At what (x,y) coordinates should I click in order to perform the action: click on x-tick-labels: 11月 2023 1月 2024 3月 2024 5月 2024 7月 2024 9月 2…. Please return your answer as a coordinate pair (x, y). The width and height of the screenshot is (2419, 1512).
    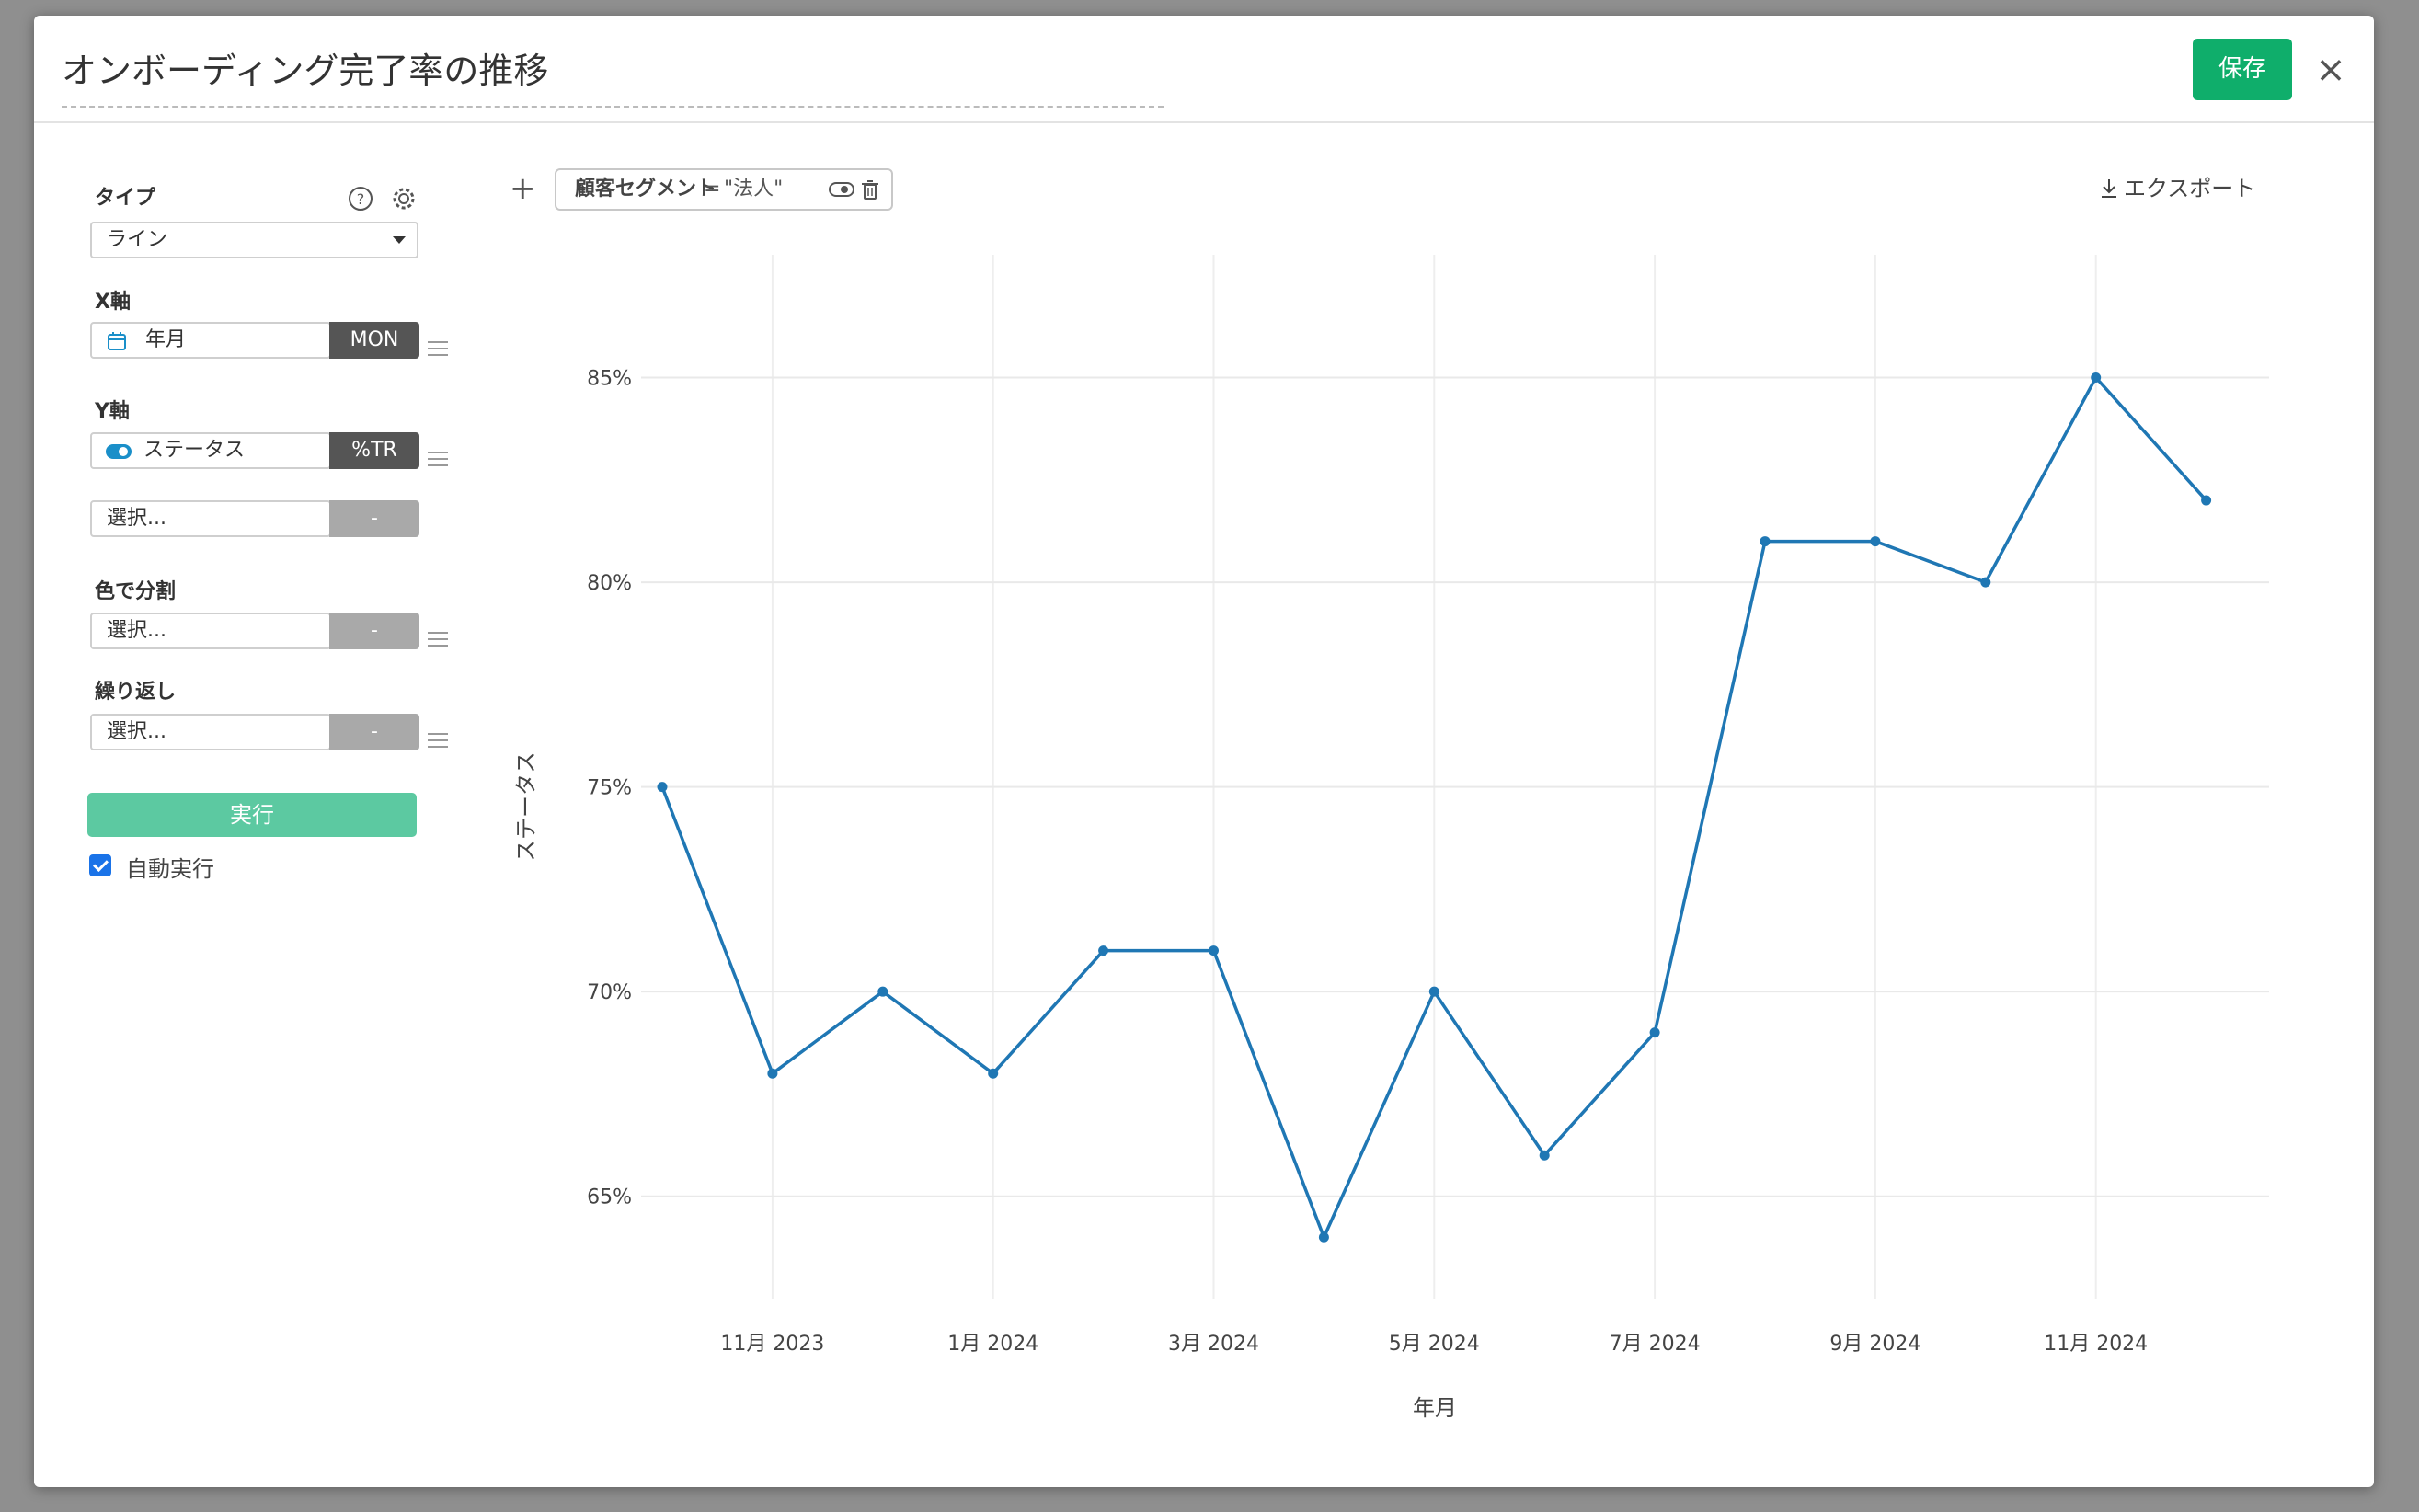
    Looking at the image, I should click on (1434, 1344).